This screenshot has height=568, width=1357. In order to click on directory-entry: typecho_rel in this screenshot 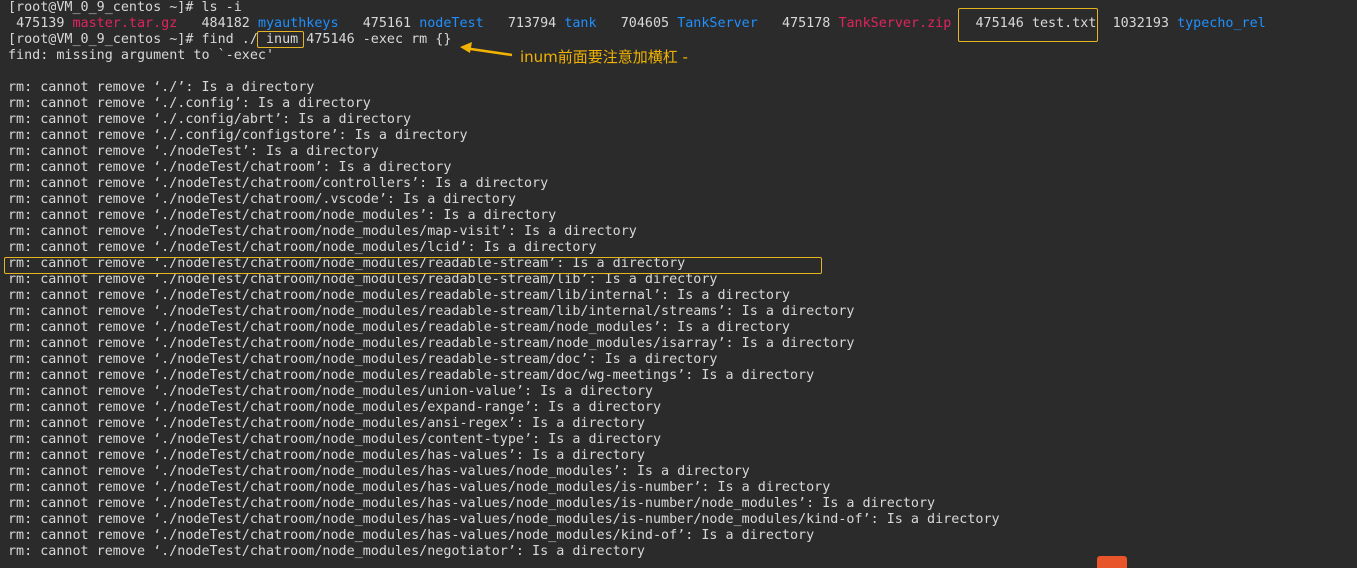, I will do `click(1221, 23)`.